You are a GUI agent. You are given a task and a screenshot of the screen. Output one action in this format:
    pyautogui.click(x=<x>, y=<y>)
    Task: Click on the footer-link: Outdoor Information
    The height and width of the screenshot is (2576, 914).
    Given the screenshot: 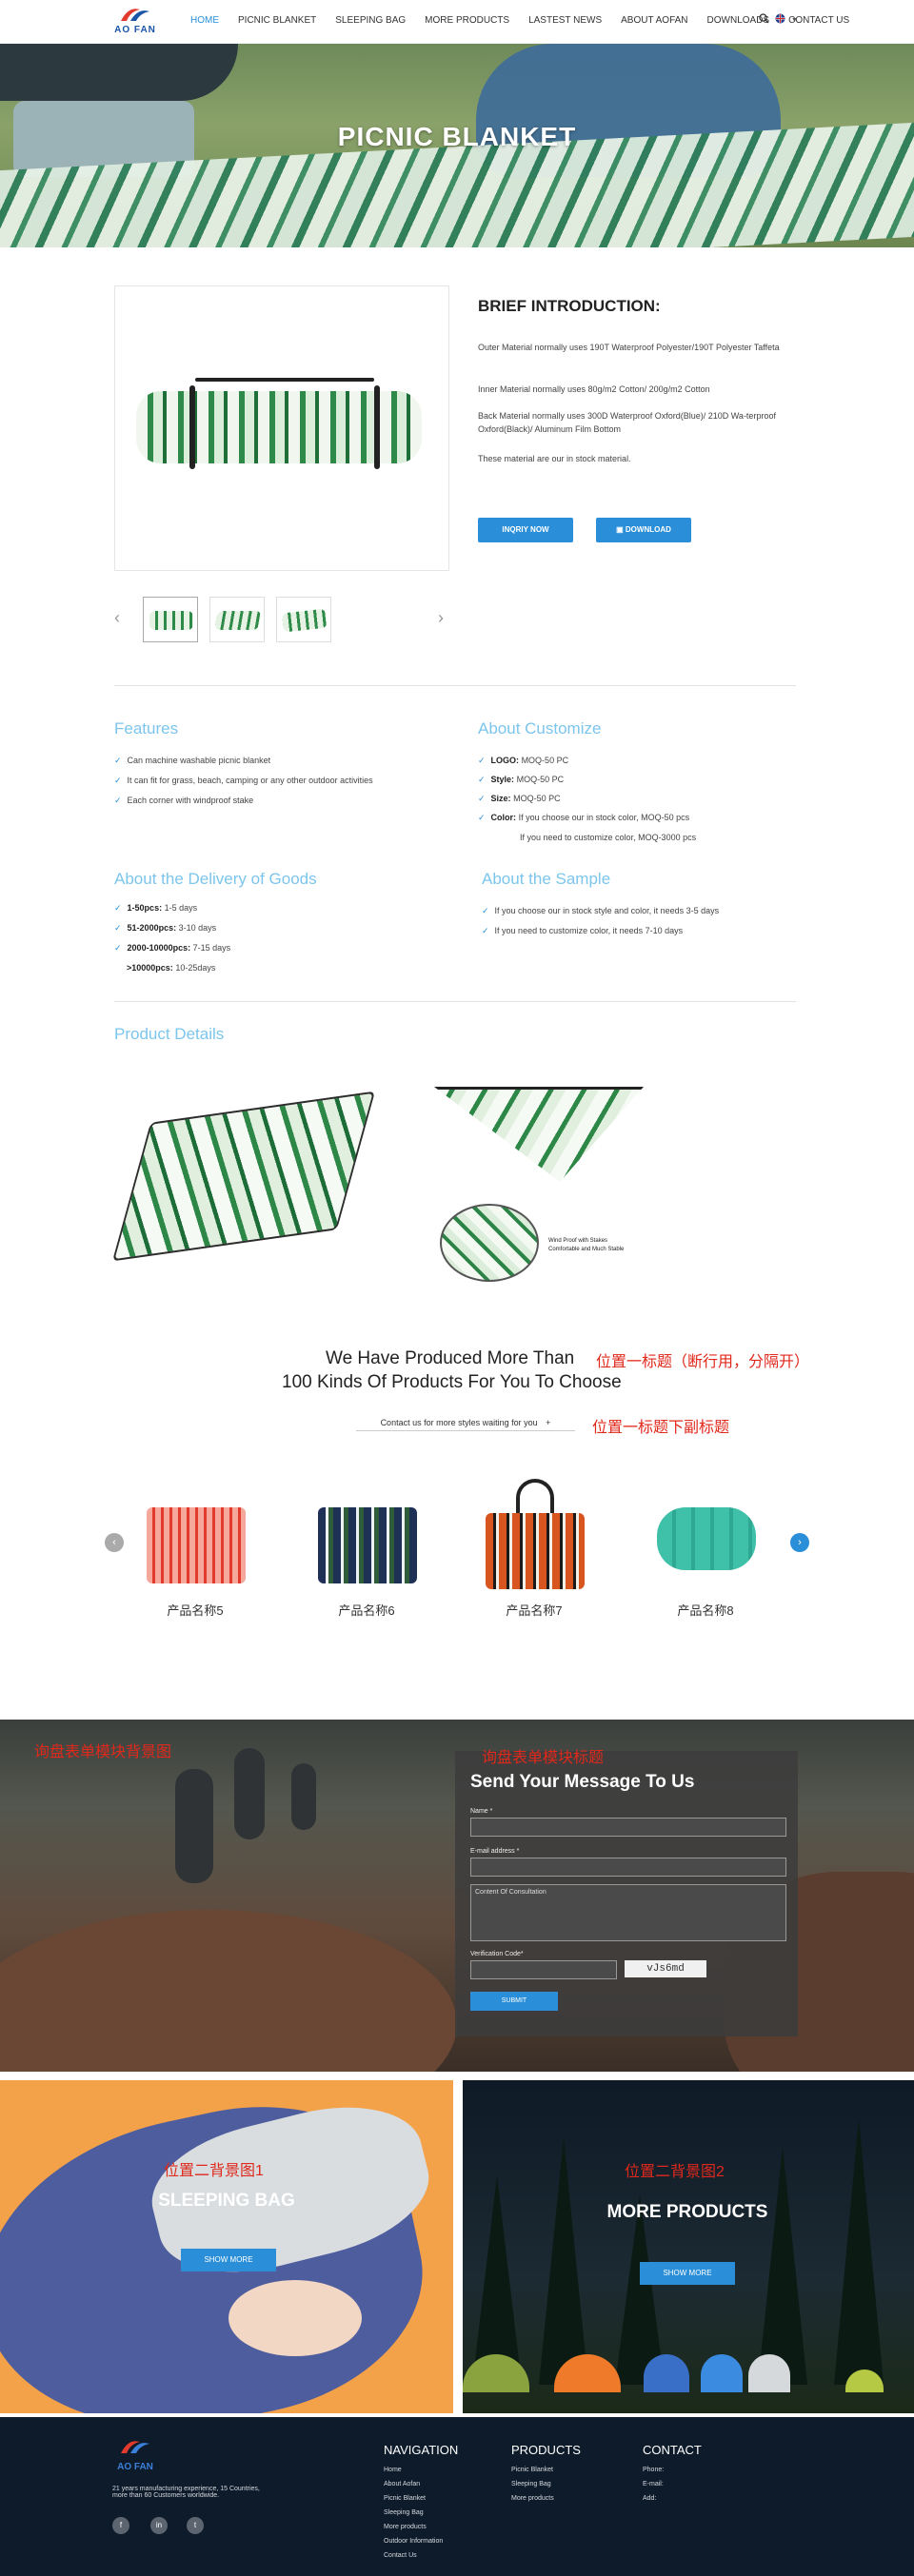 What is the action you would take?
    pyautogui.click(x=413, y=2541)
    